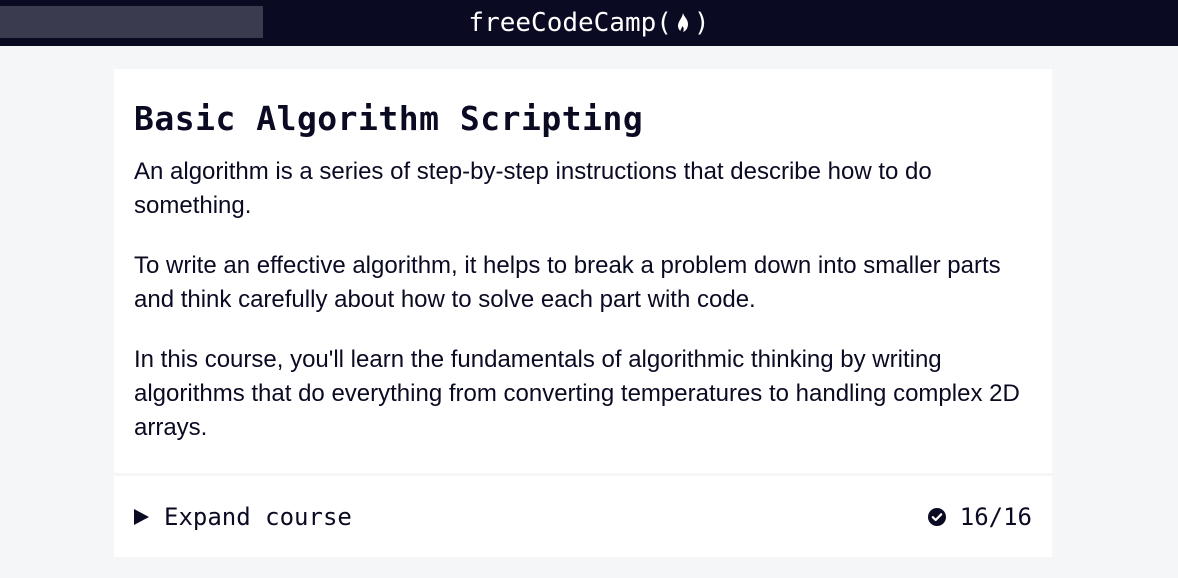 The width and height of the screenshot is (1178, 578). I want to click on progress-count: 16/16, so click(995, 517).